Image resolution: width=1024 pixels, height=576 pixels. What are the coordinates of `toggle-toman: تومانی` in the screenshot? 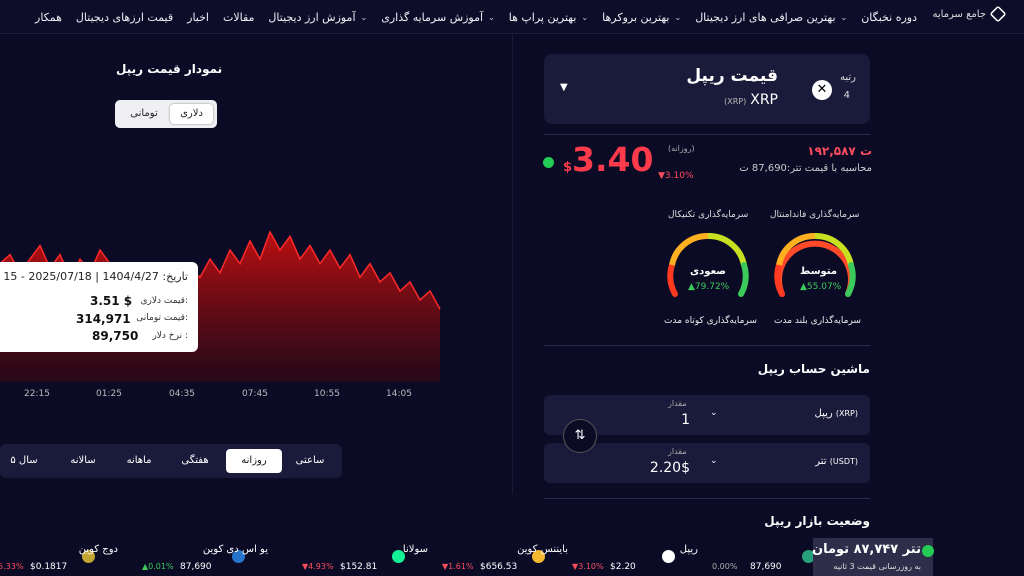 It's located at (144, 114).